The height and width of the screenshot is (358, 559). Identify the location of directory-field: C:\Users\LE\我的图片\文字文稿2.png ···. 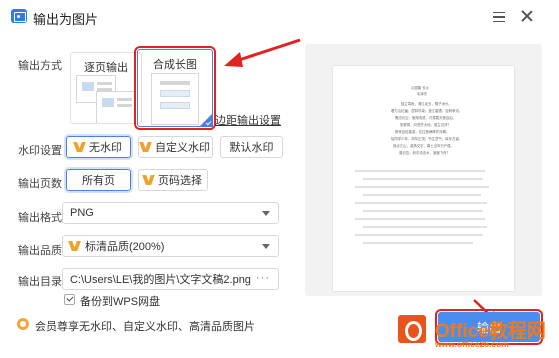
(170, 279).